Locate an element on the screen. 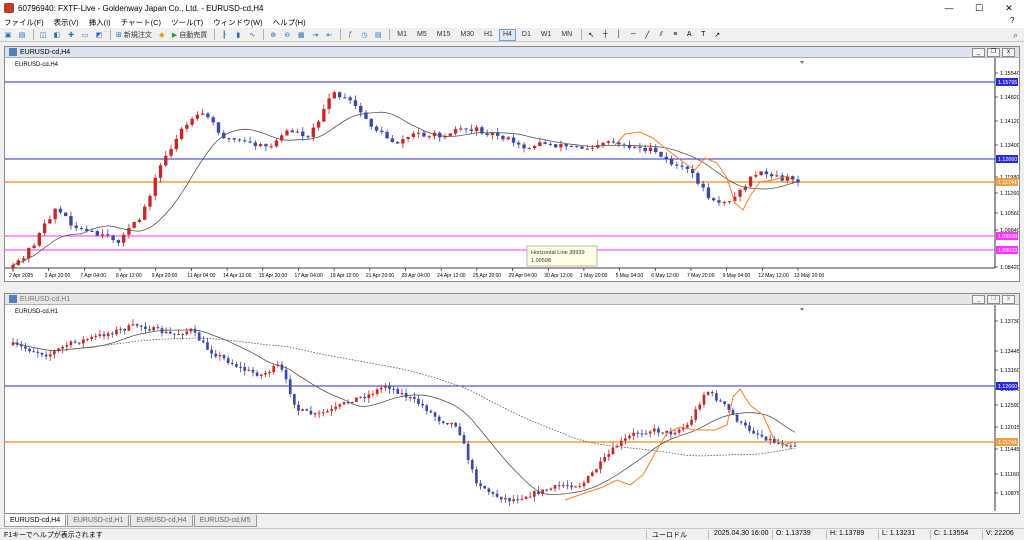  minimize-button: — is located at coordinates (949, 8).